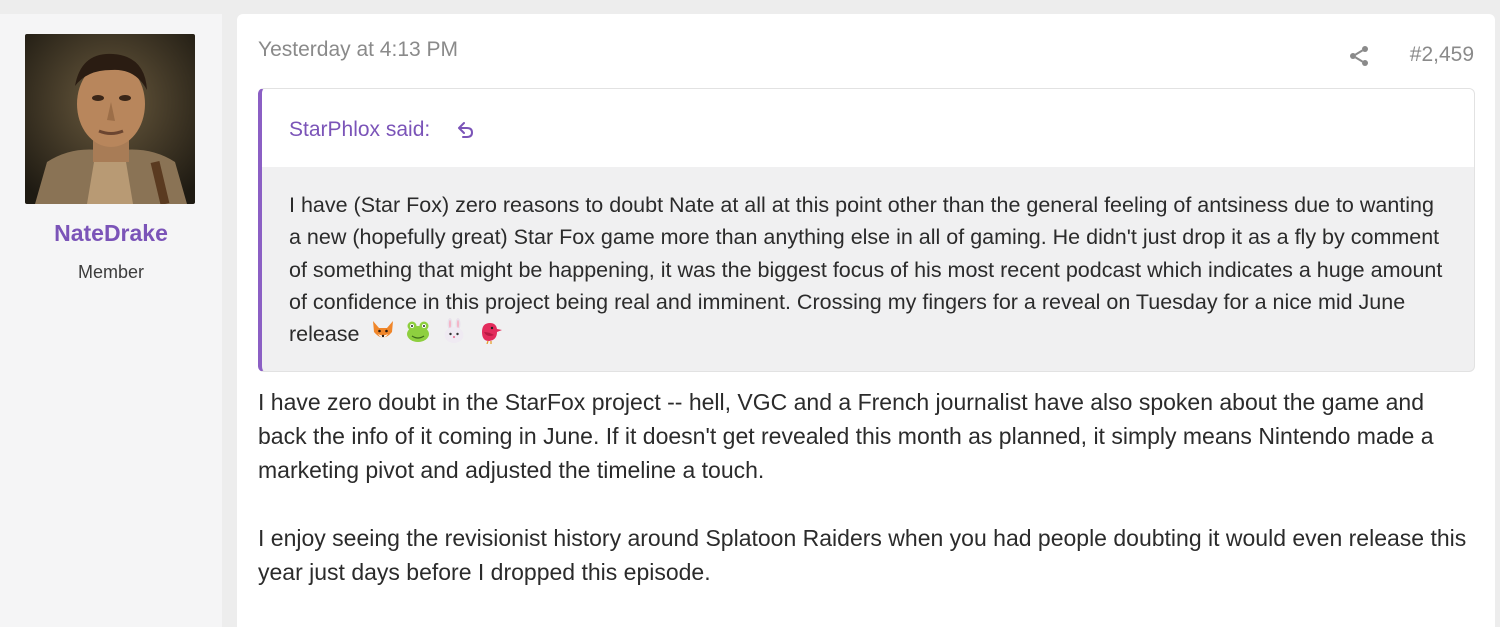  I want to click on avatar, so click(110, 119).